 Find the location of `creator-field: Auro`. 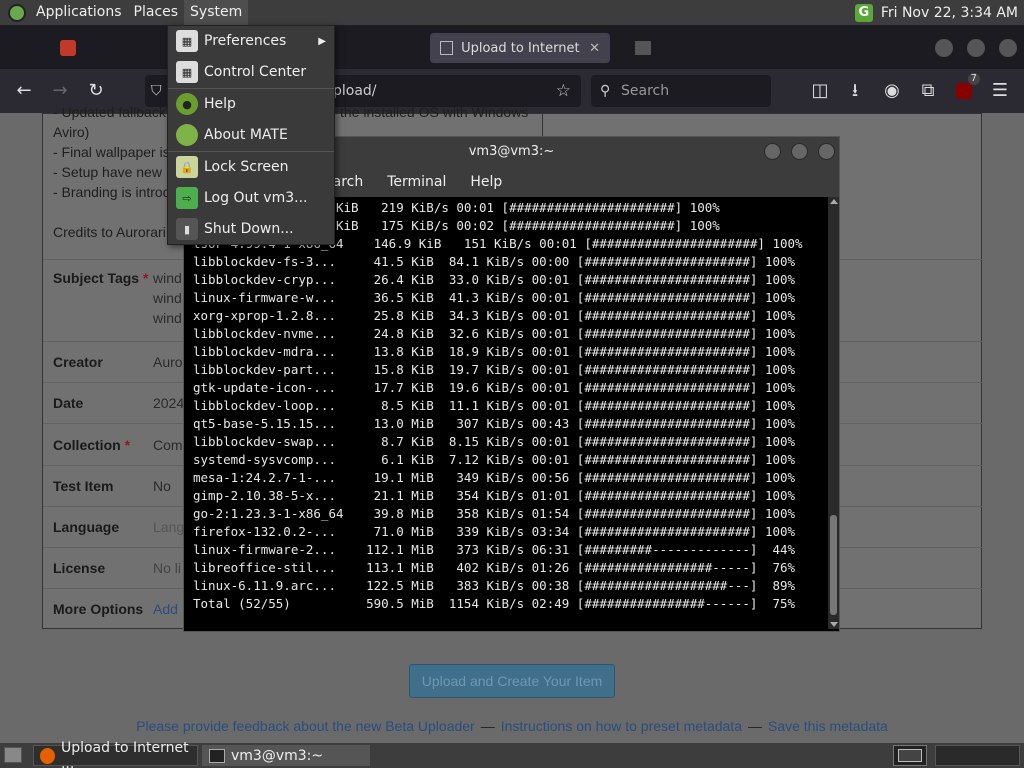

creator-field: Auro is located at coordinates (168, 362).